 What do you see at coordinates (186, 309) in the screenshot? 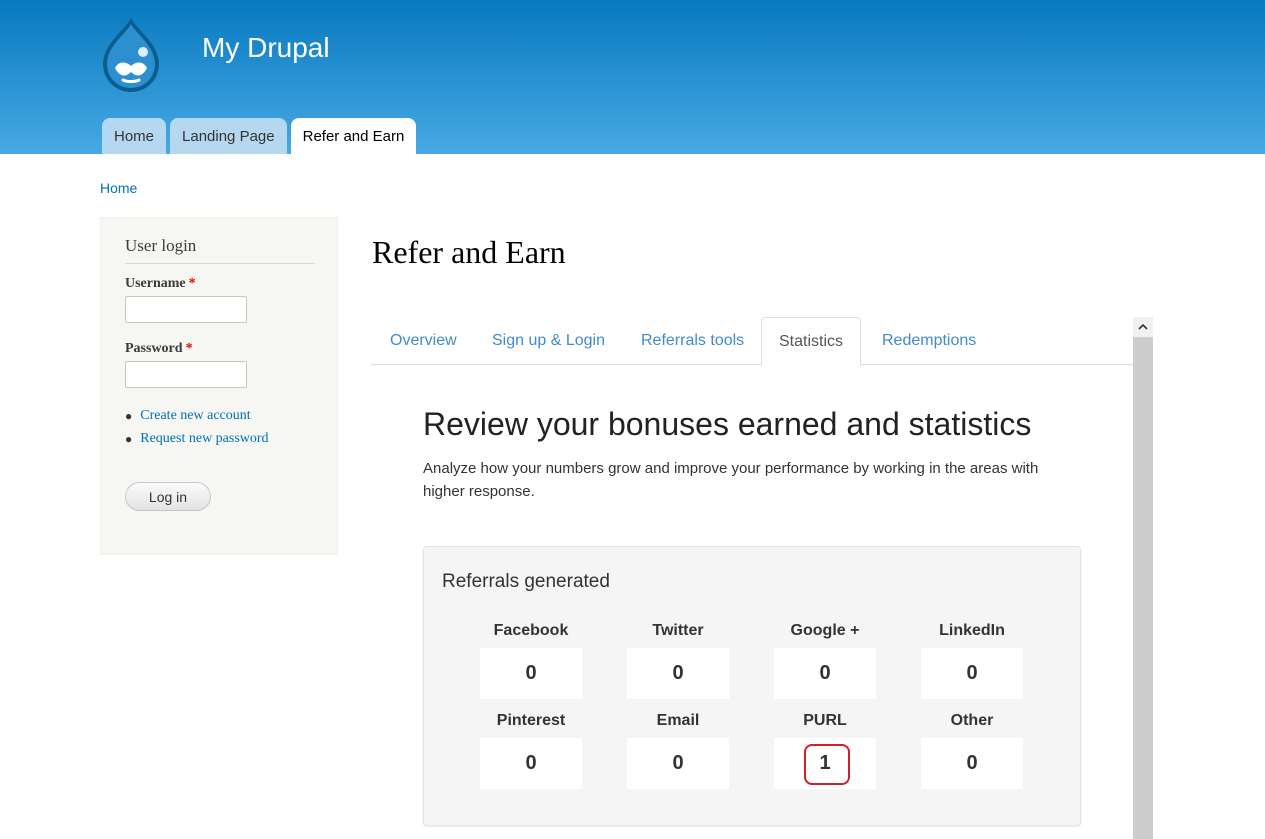
I see `username-input` at bounding box center [186, 309].